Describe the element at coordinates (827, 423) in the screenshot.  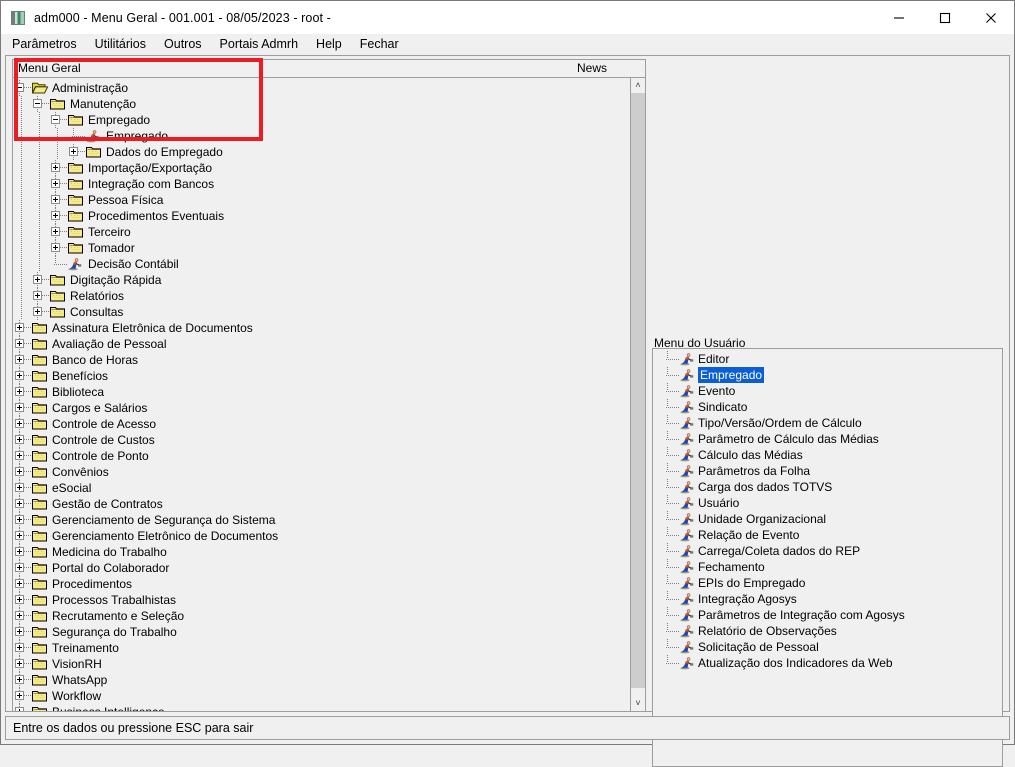
I see `user-menu-item: Tipo/Versão/Ordem de Cálculo` at that location.